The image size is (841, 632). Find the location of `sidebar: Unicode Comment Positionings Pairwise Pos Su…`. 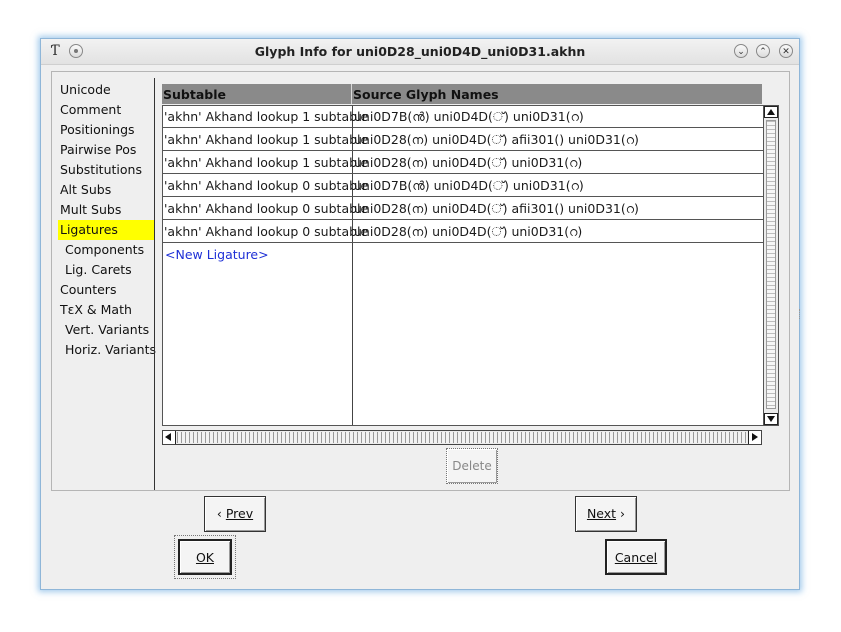

sidebar: Unicode Comment Positionings Pairwise Pos Su… is located at coordinates (107, 220).